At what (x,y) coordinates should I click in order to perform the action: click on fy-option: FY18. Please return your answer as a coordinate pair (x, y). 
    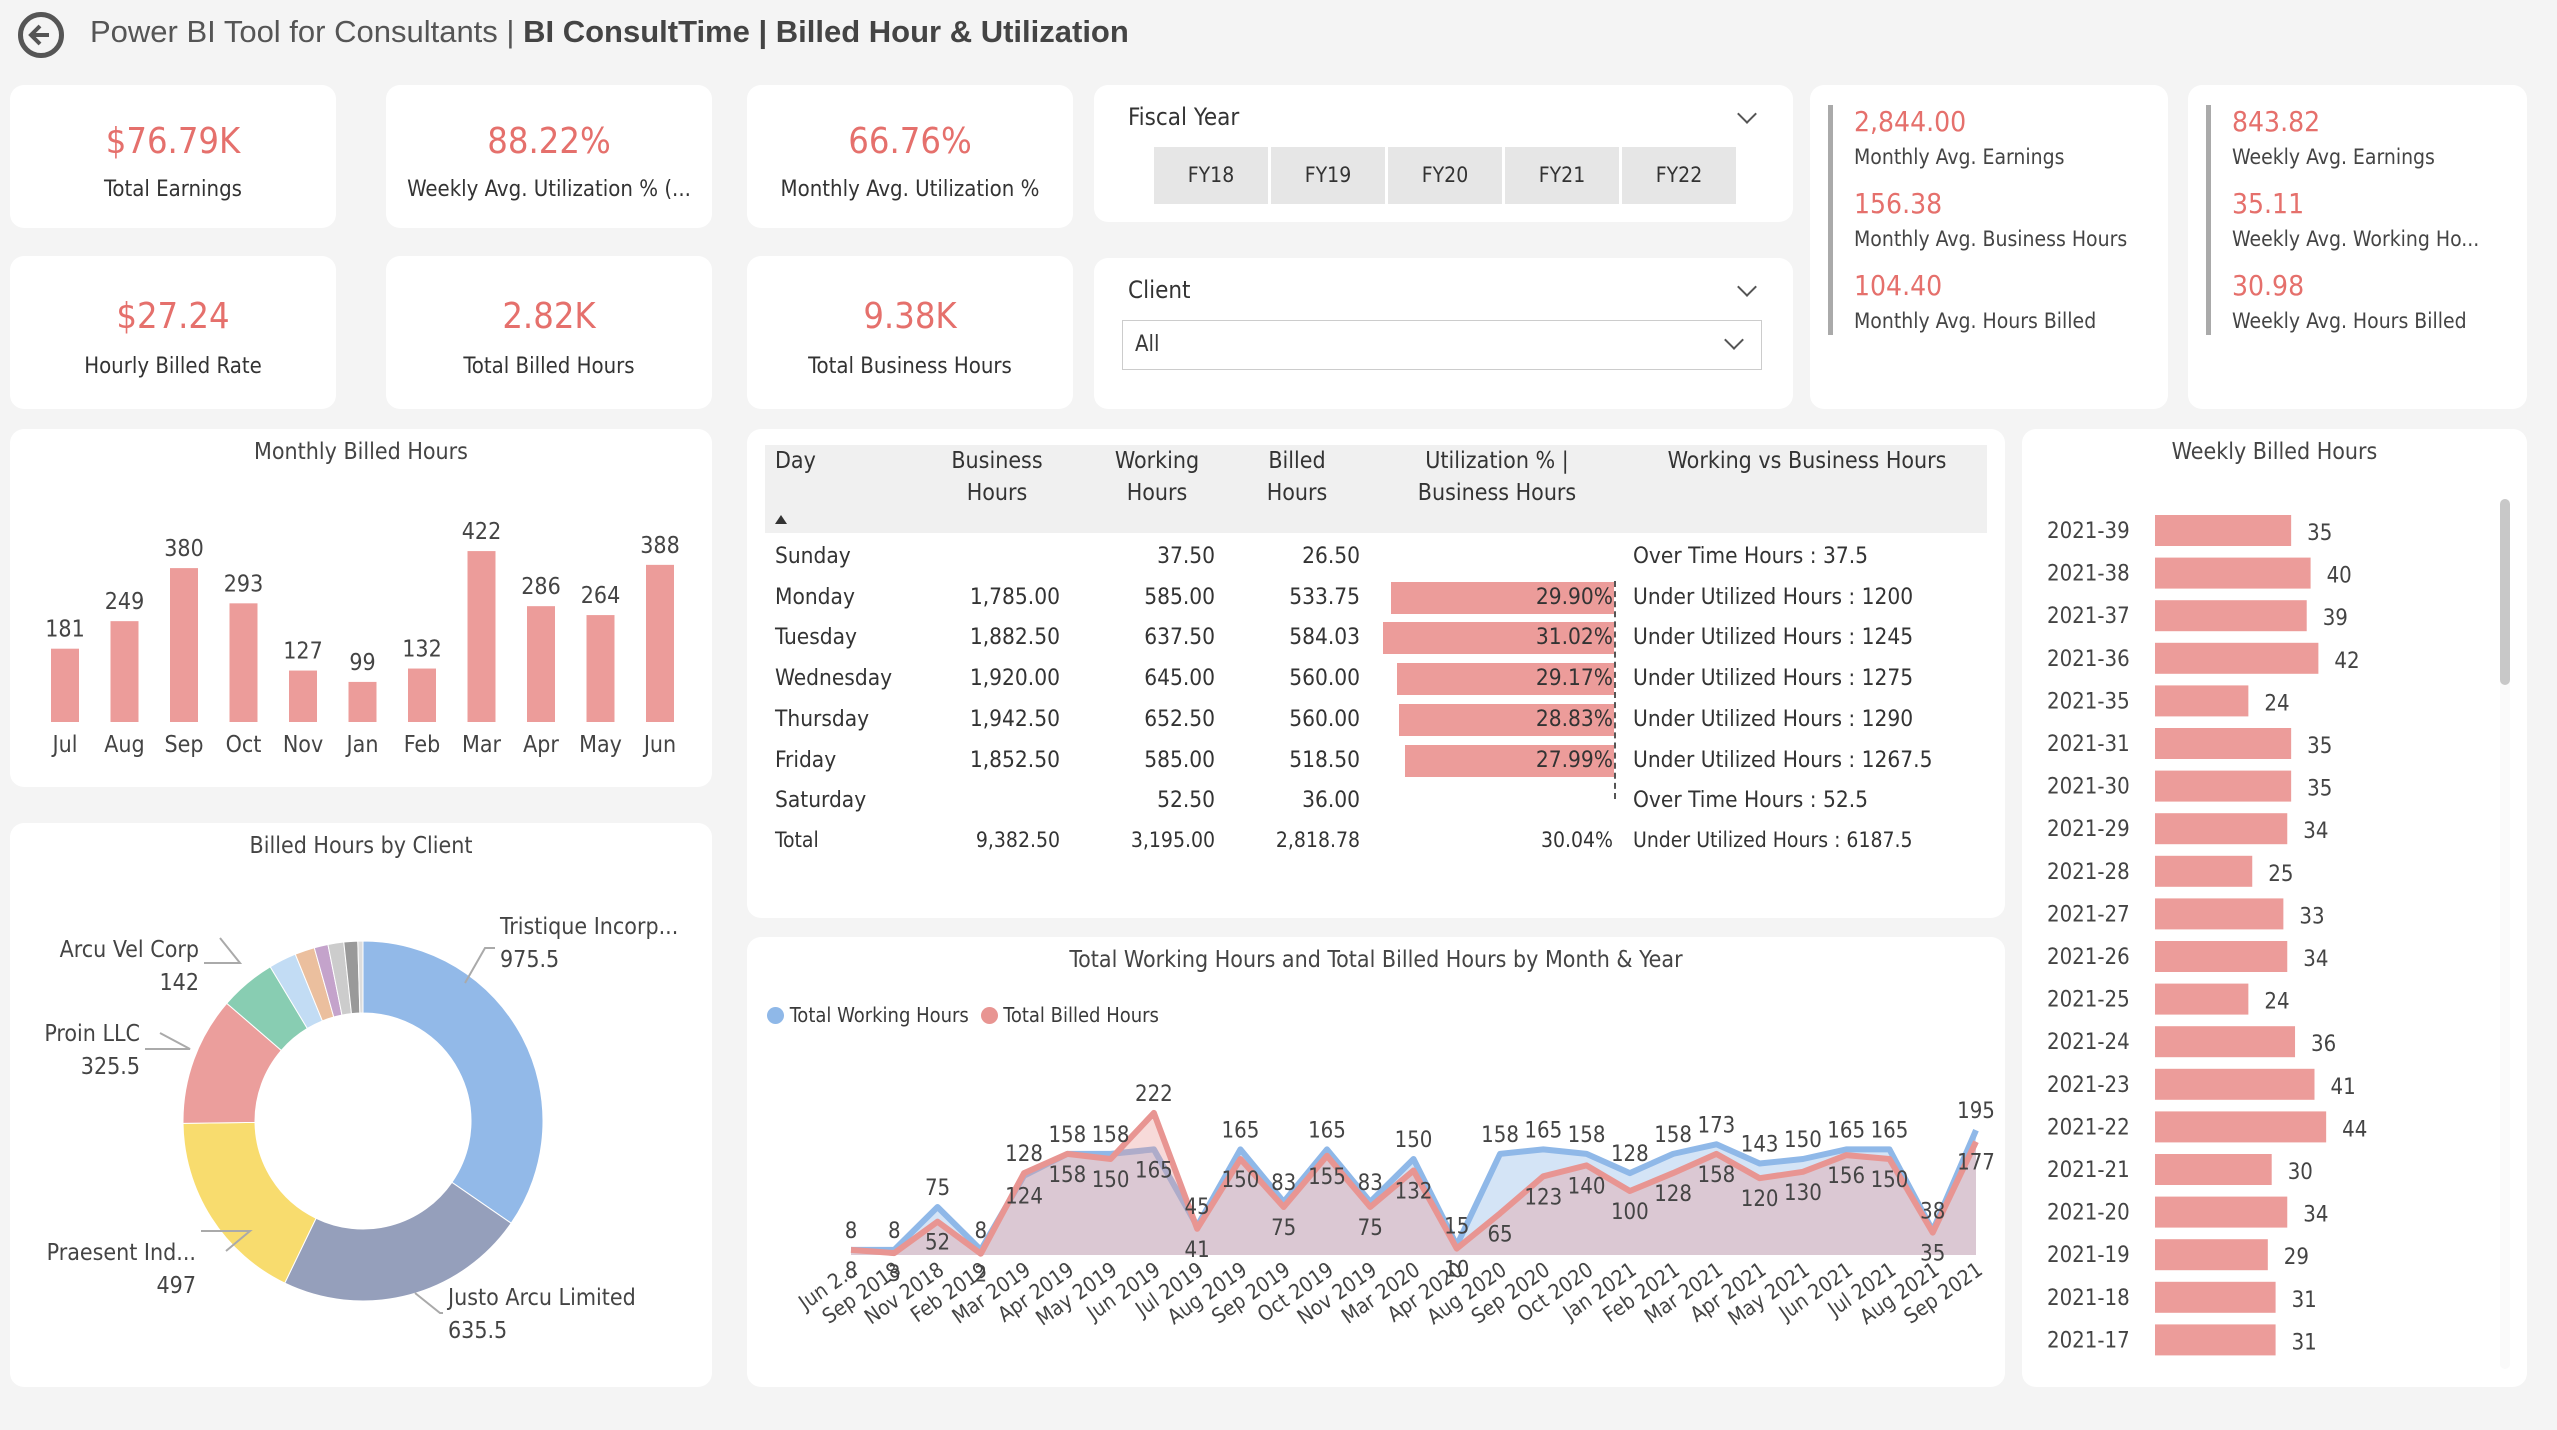
    Looking at the image, I should click on (1211, 175).